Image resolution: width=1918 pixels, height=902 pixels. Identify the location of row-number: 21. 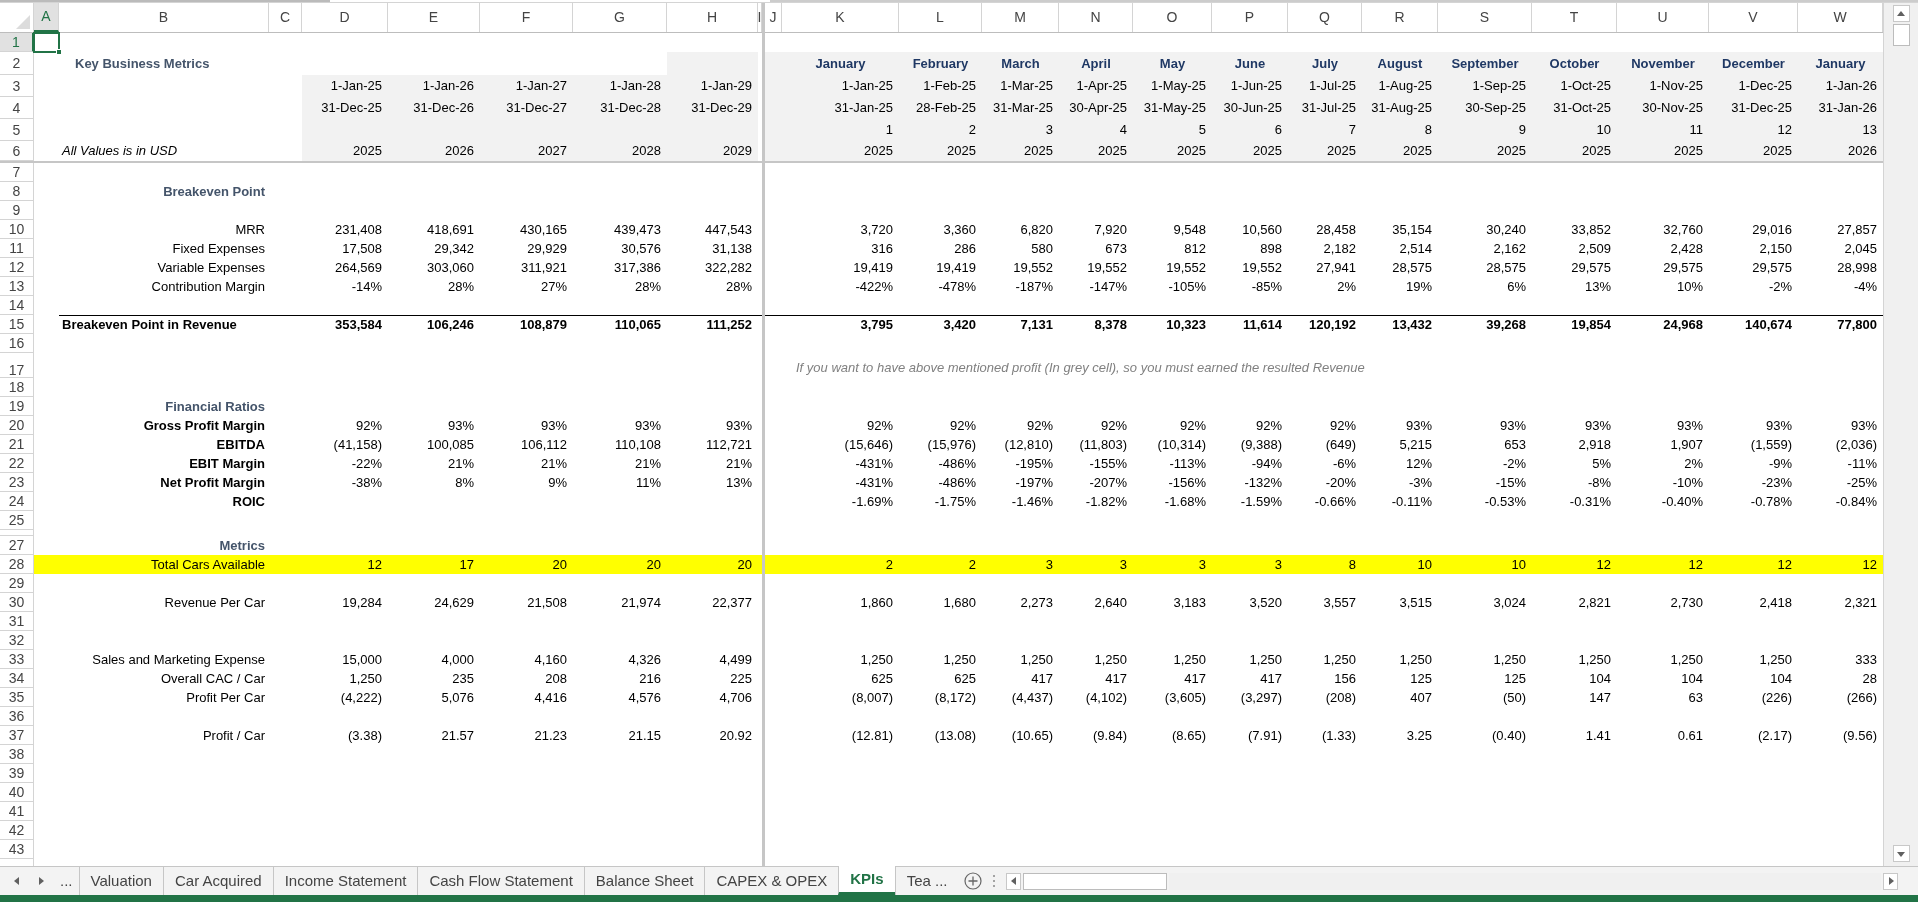
(17, 444).